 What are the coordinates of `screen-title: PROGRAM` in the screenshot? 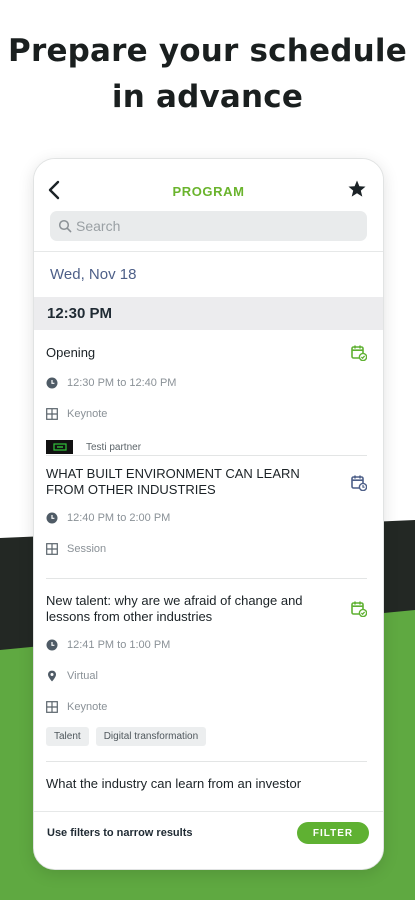 It's located at (208, 191).